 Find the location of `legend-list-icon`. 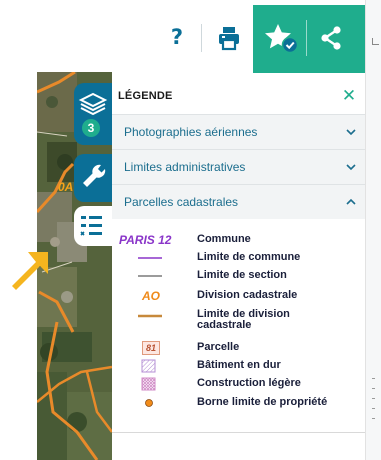

legend-list-icon is located at coordinates (91, 226).